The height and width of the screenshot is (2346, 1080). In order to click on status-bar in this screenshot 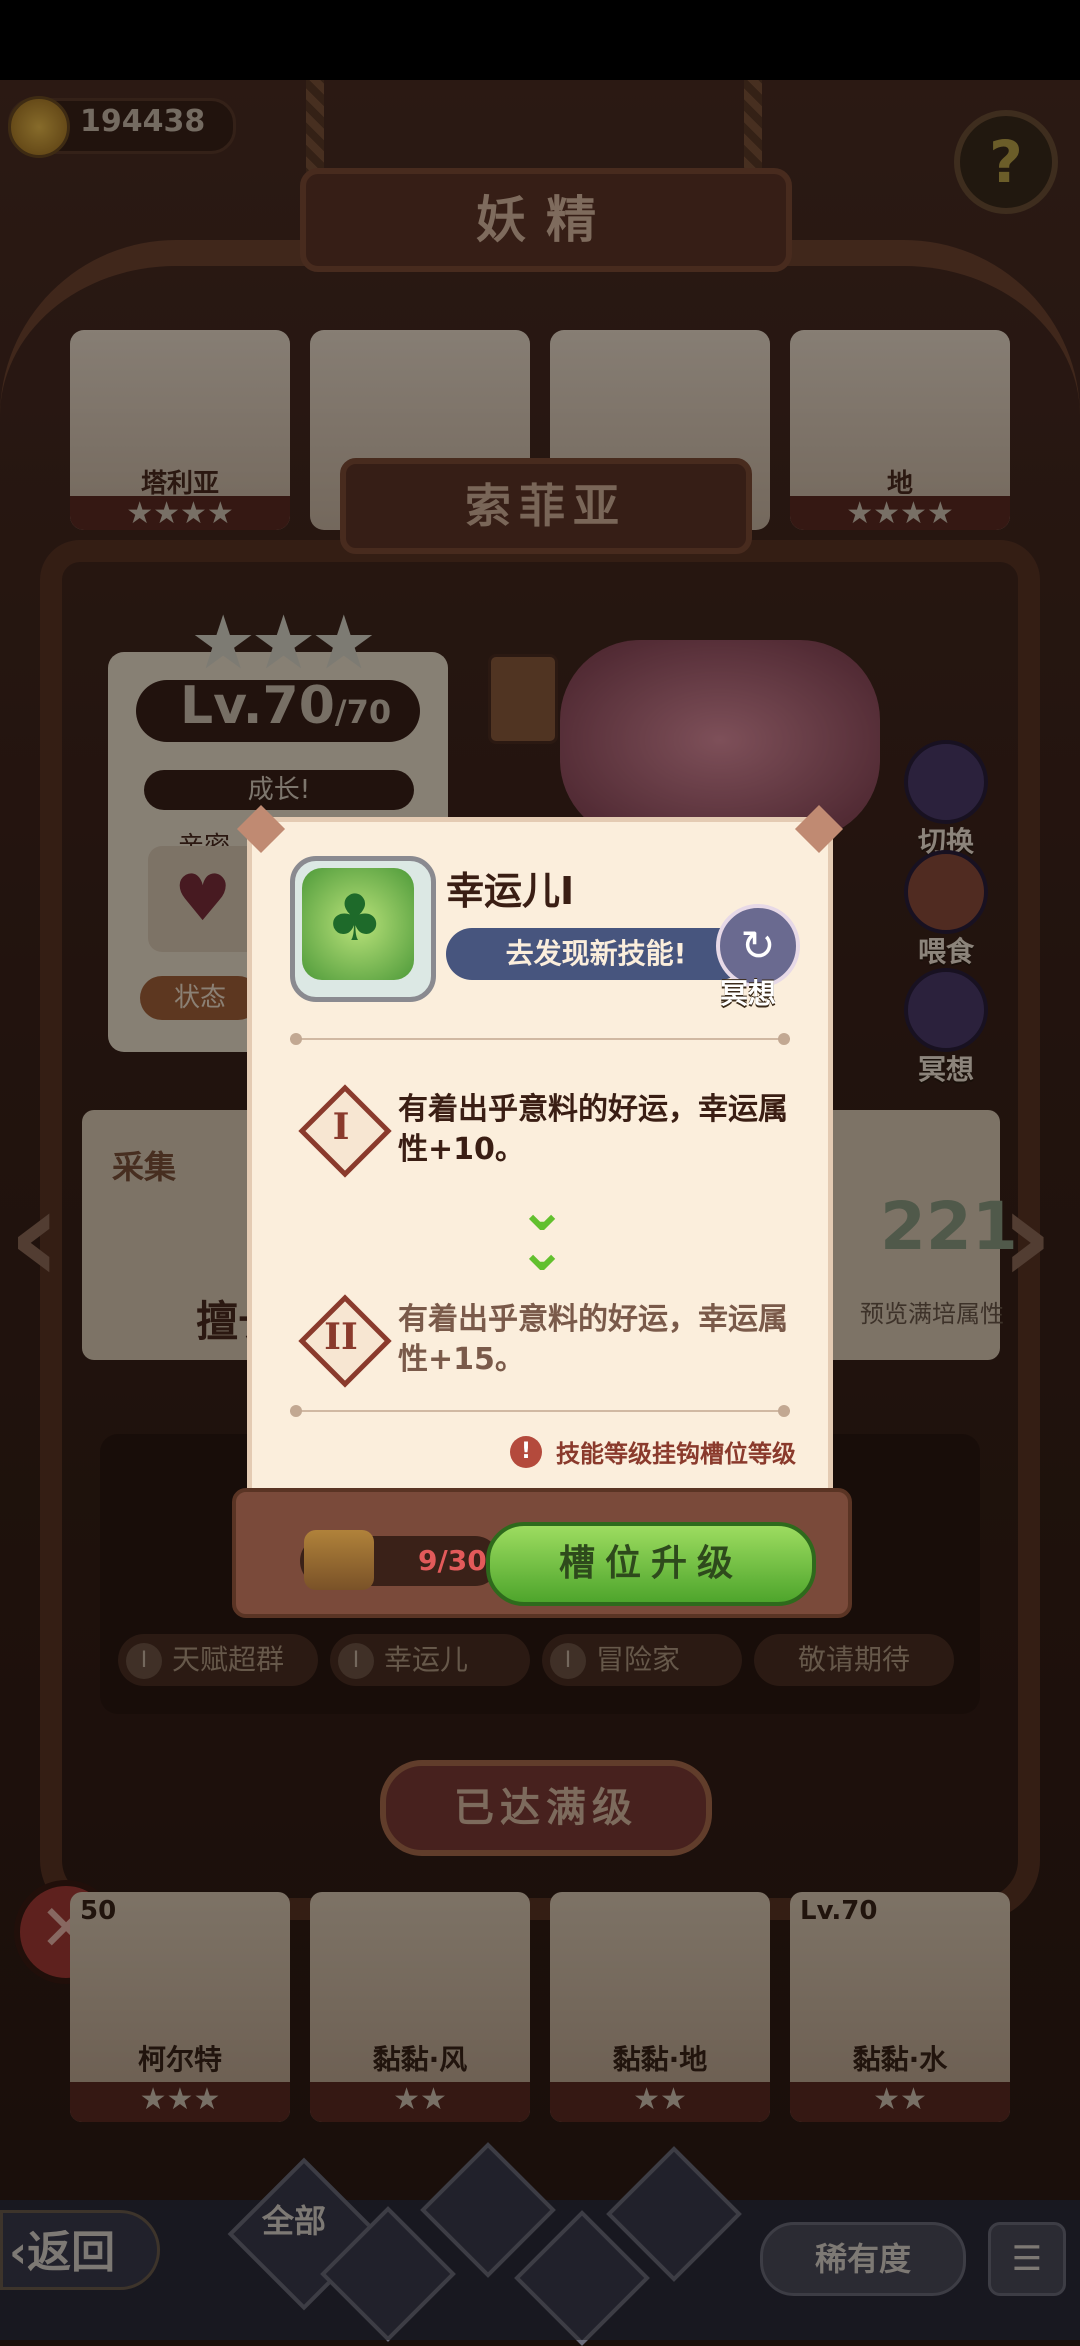, I will do `click(540, 40)`.